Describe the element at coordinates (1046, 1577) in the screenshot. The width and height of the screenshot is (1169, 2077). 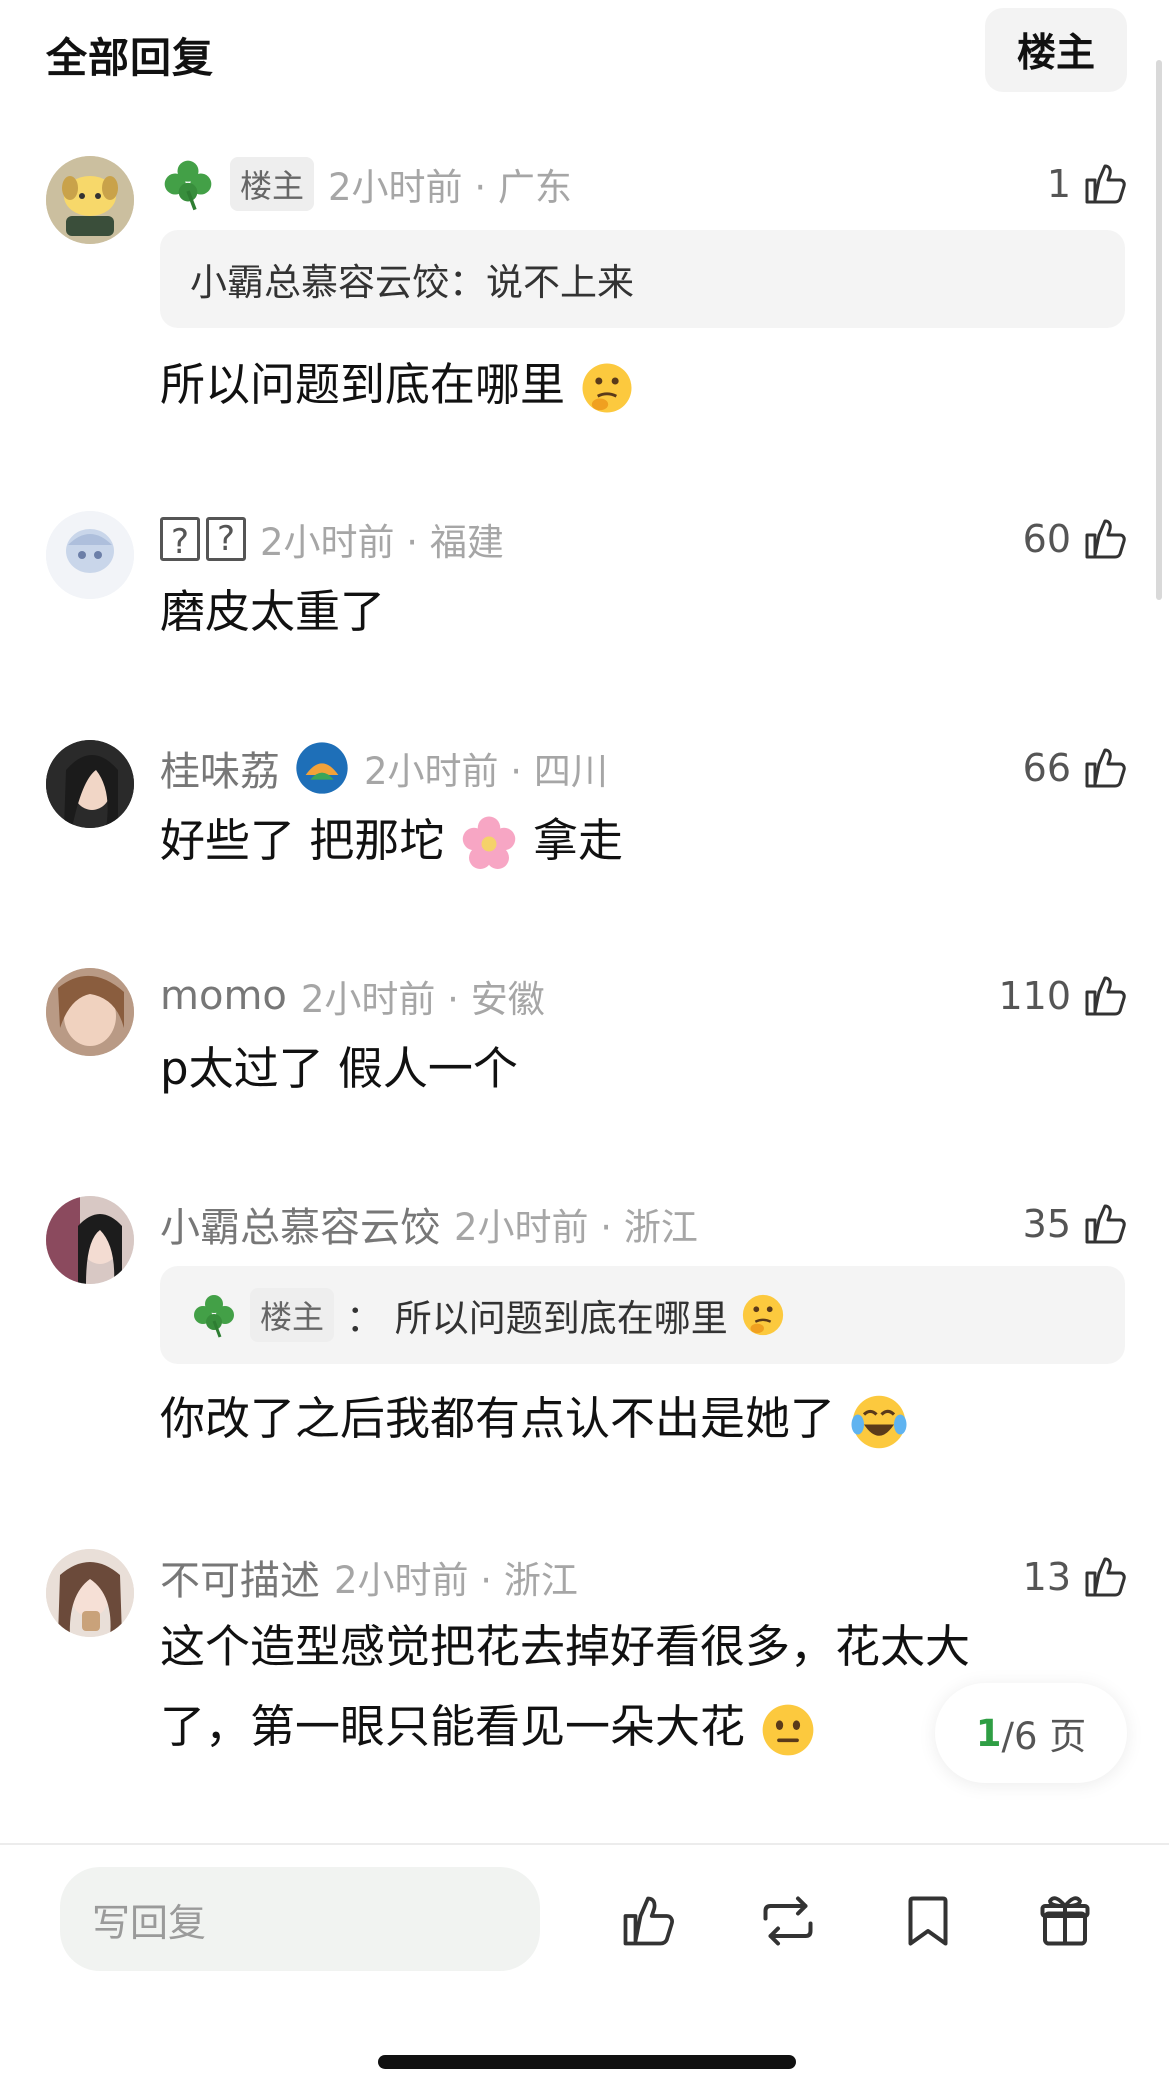
I see `like-count: 13` at that location.